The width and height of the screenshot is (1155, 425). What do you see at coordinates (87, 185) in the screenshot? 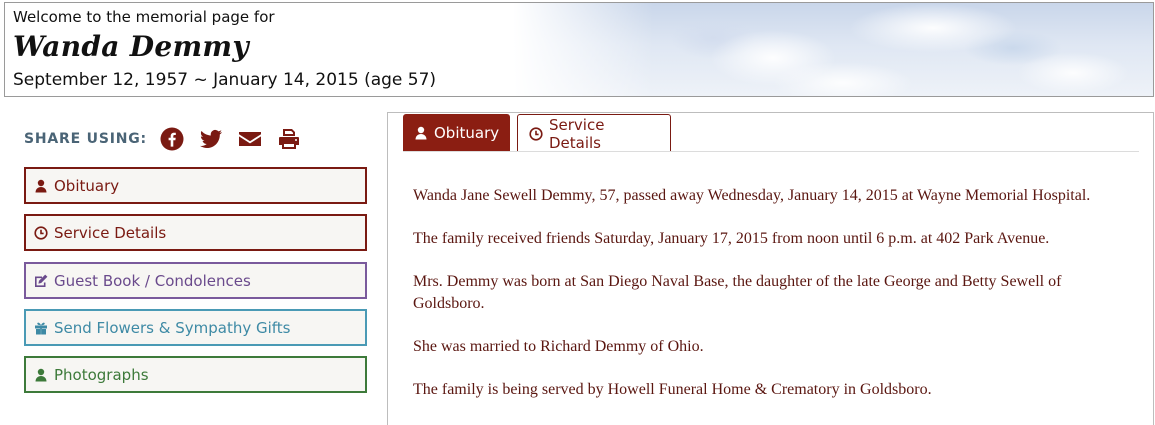
I see `sidebar-item-label: Obituary` at bounding box center [87, 185].